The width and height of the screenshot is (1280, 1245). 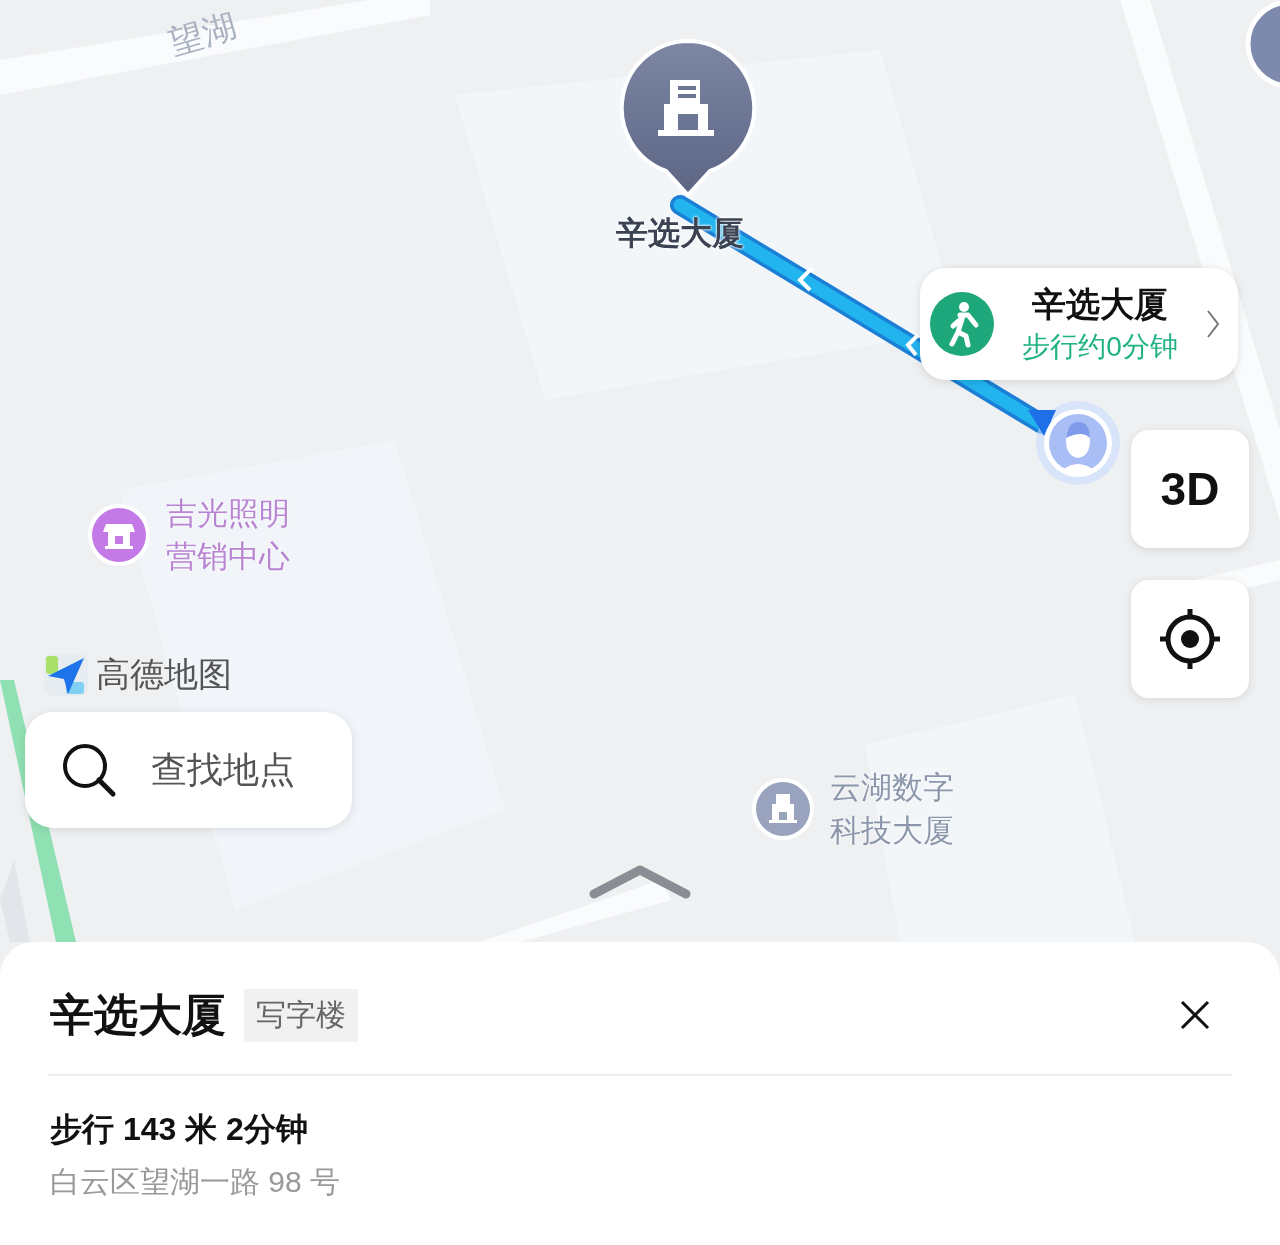 What do you see at coordinates (783, 809) in the screenshot?
I see `building-icon` at bounding box center [783, 809].